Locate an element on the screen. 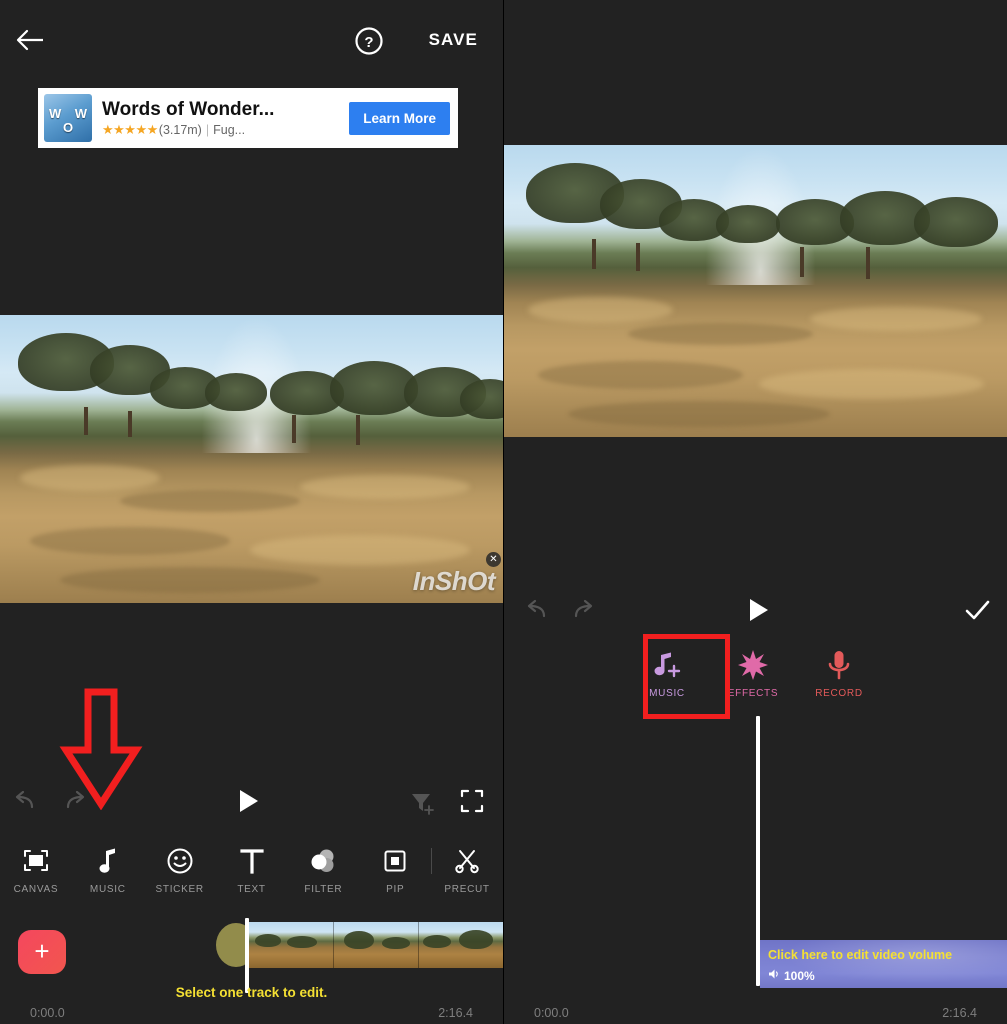 The image size is (1007, 1024). volume-value-row: 100% is located at coordinates (791, 975).